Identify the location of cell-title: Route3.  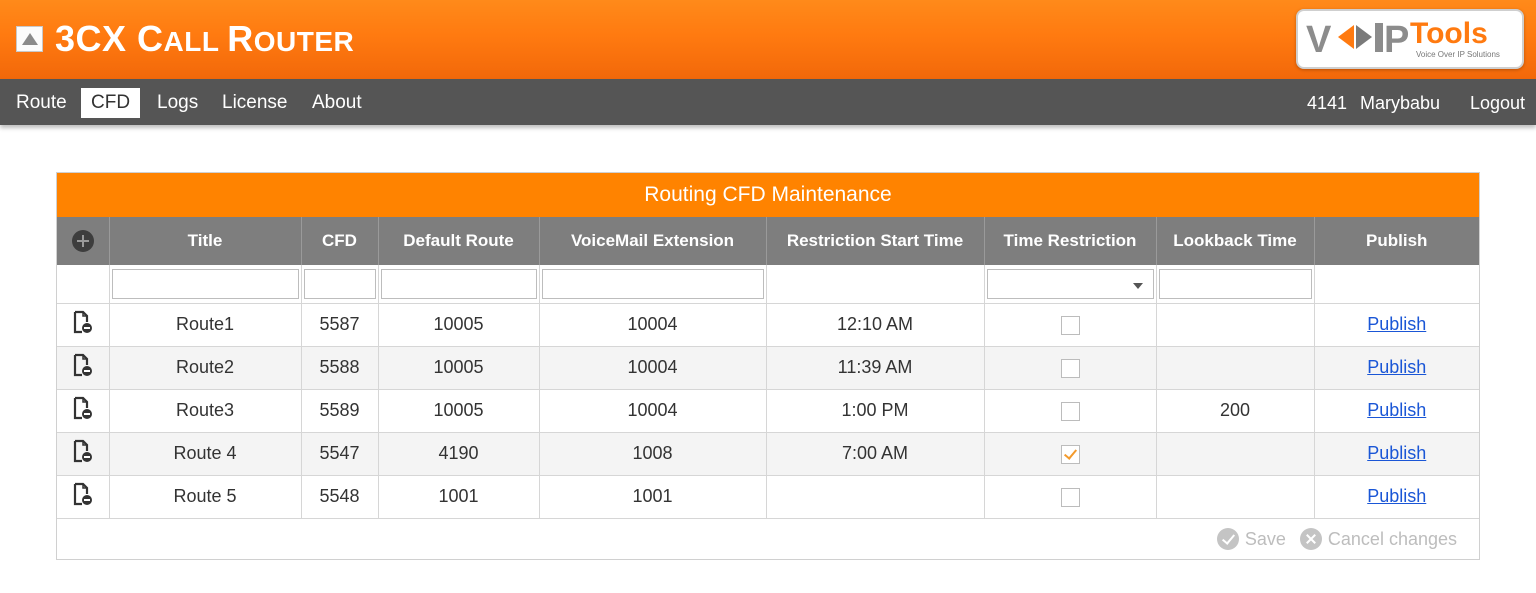
(205, 411).